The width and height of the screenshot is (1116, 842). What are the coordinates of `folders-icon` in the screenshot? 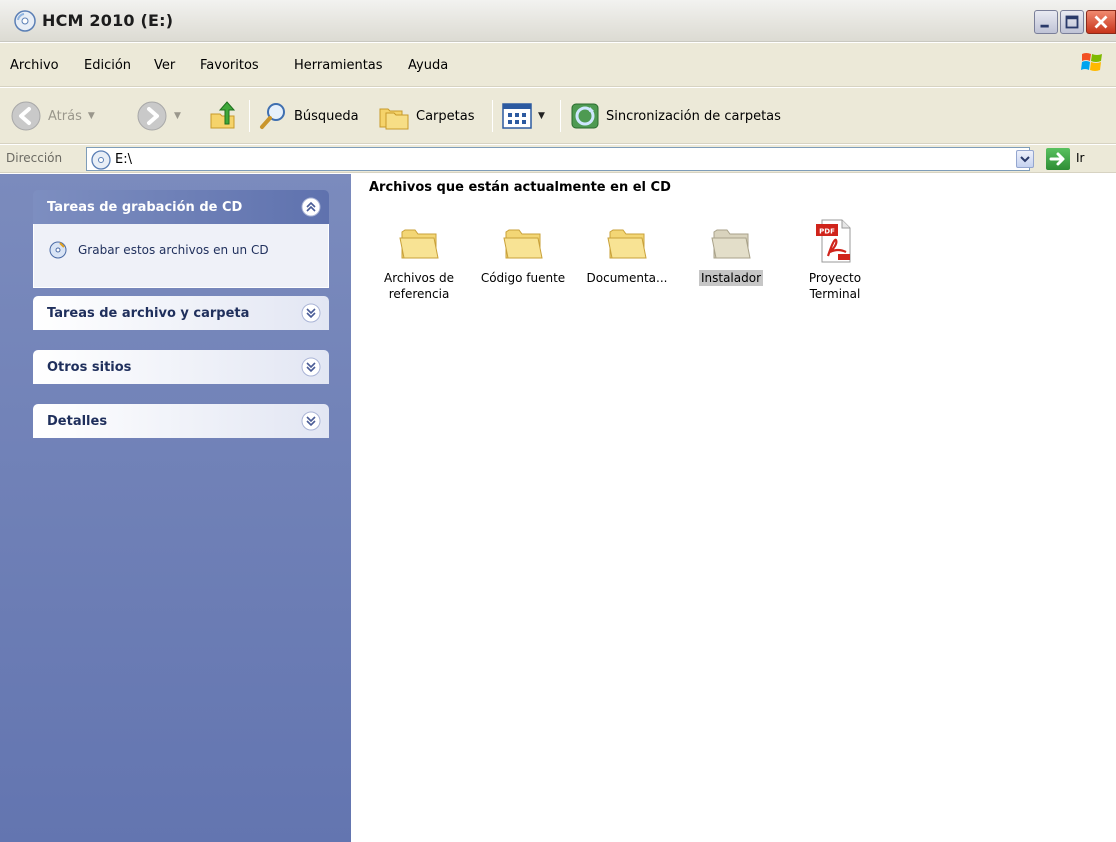 It's located at (394, 119).